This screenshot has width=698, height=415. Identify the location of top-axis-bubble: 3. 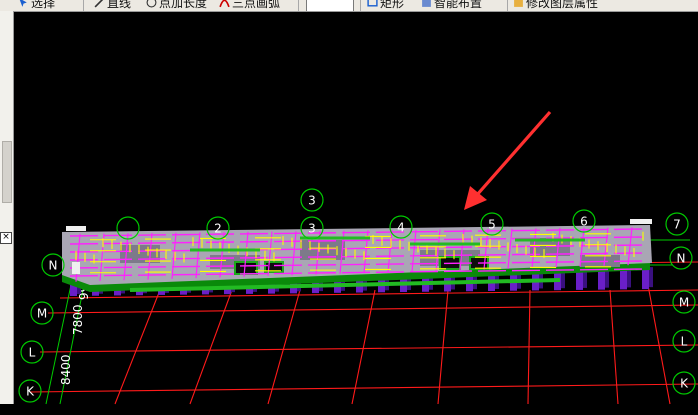
(312, 200).